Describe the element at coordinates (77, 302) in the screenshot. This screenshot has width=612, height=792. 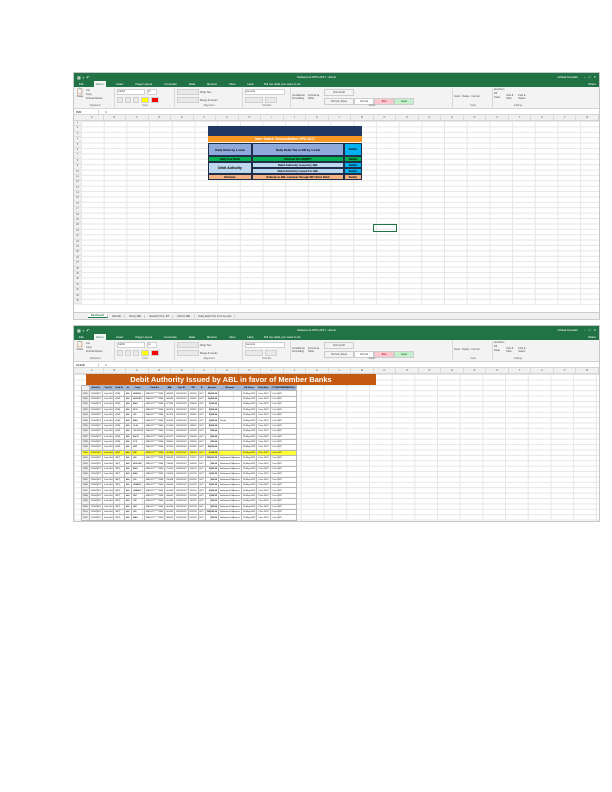
I see `row-header: 34` at that location.